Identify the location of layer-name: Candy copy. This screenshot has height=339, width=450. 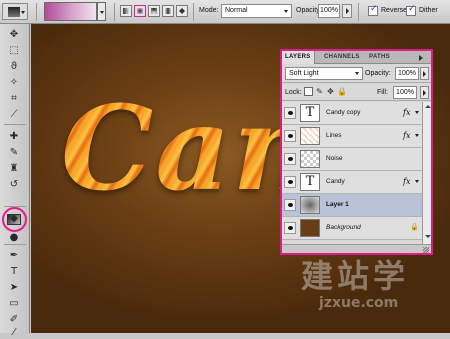
(343, 112).